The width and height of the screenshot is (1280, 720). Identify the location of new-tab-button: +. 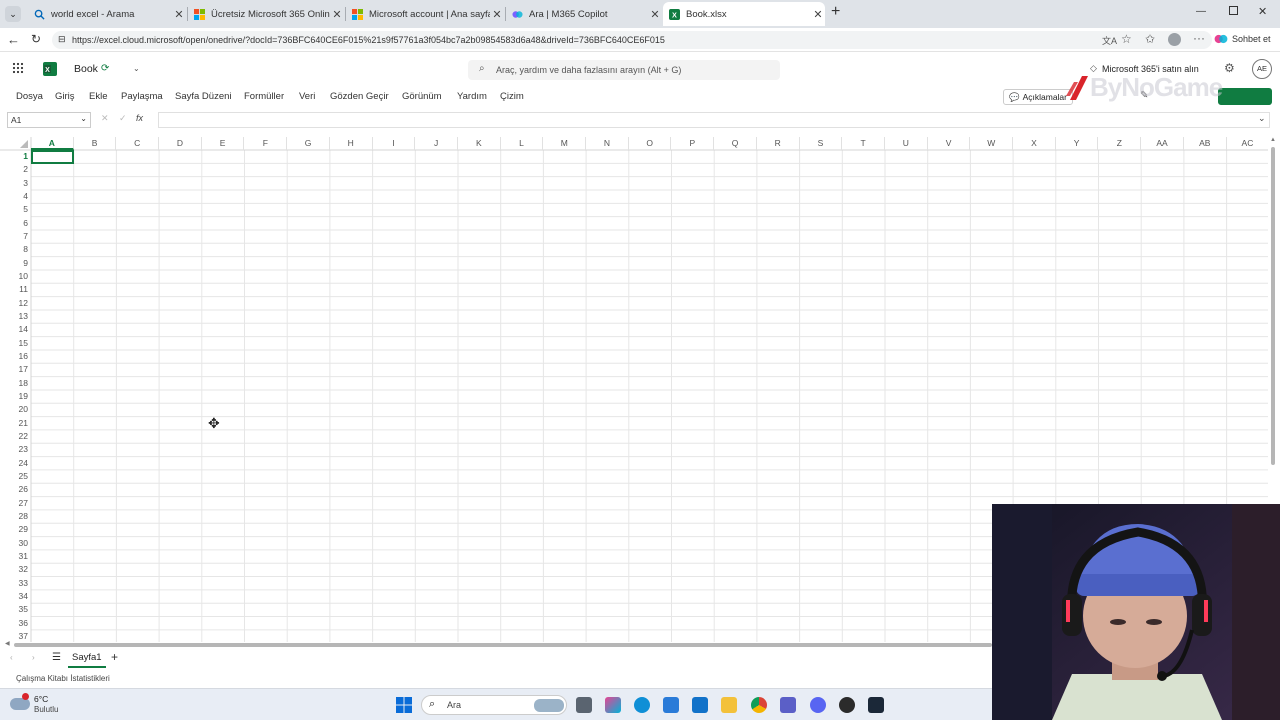
(835, 12).